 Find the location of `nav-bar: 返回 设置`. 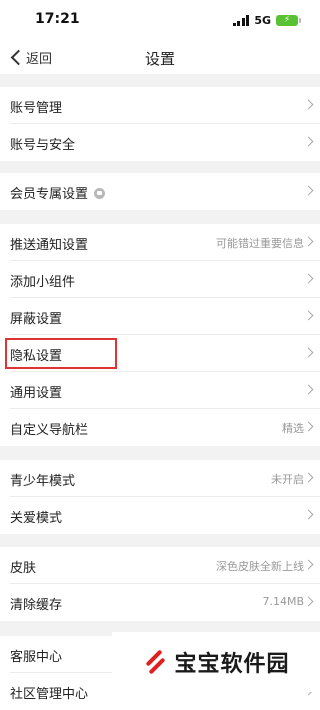

nav-bar: 返回 设置 is located at coordinates (160, 57).